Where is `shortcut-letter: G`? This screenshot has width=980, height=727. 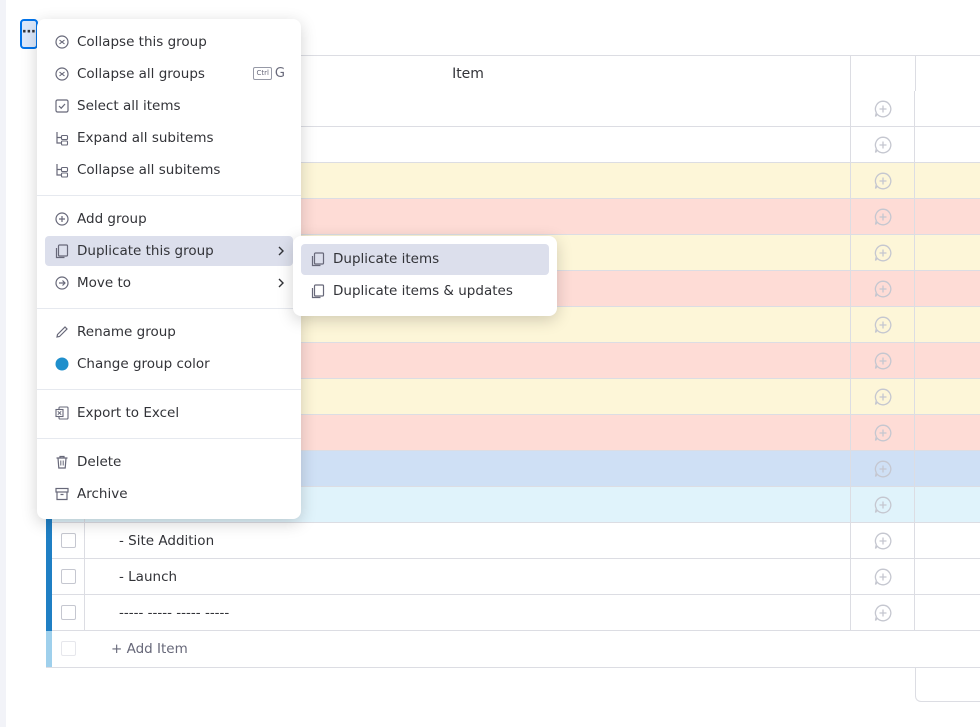
shortcut-letter: G is located at coordinates (279, 73).